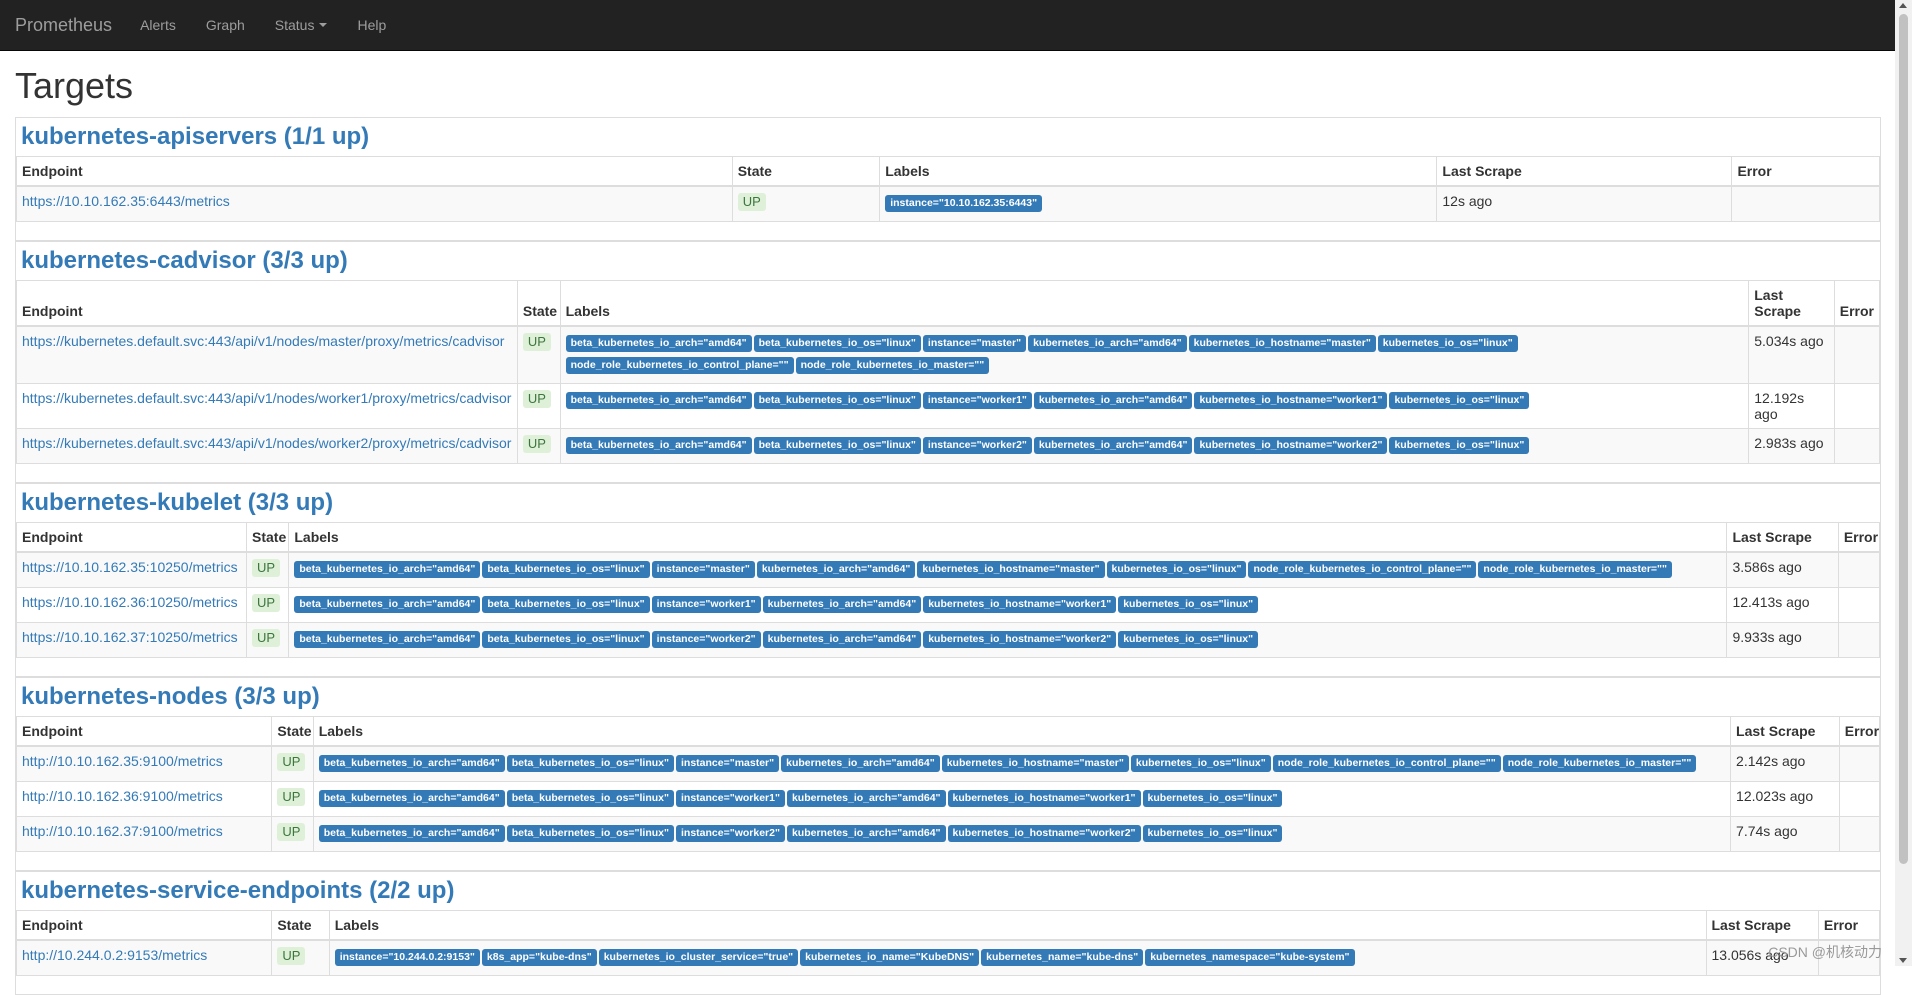  What do you see at coordinates (1022, 731) in the screenshot?
I see `column-header-labels: Labels` at bounding box center [1022, 731].